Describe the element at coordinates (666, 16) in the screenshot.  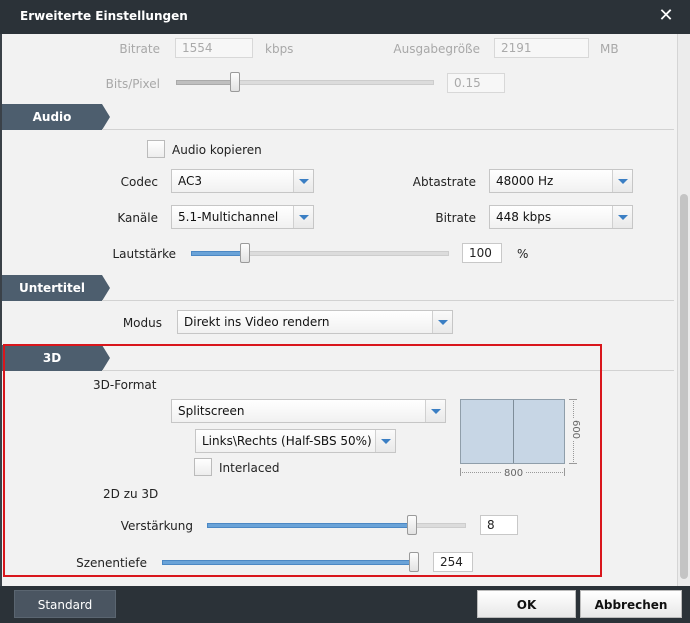
I see `close-icon: ✕` at that location.